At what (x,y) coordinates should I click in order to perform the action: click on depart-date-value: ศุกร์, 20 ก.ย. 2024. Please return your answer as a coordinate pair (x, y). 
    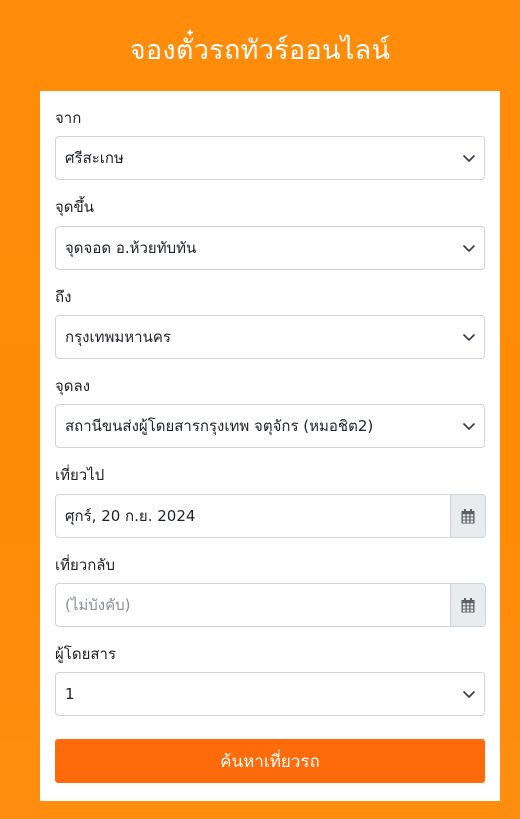
    Looking at the image, I should click on (130, 516).